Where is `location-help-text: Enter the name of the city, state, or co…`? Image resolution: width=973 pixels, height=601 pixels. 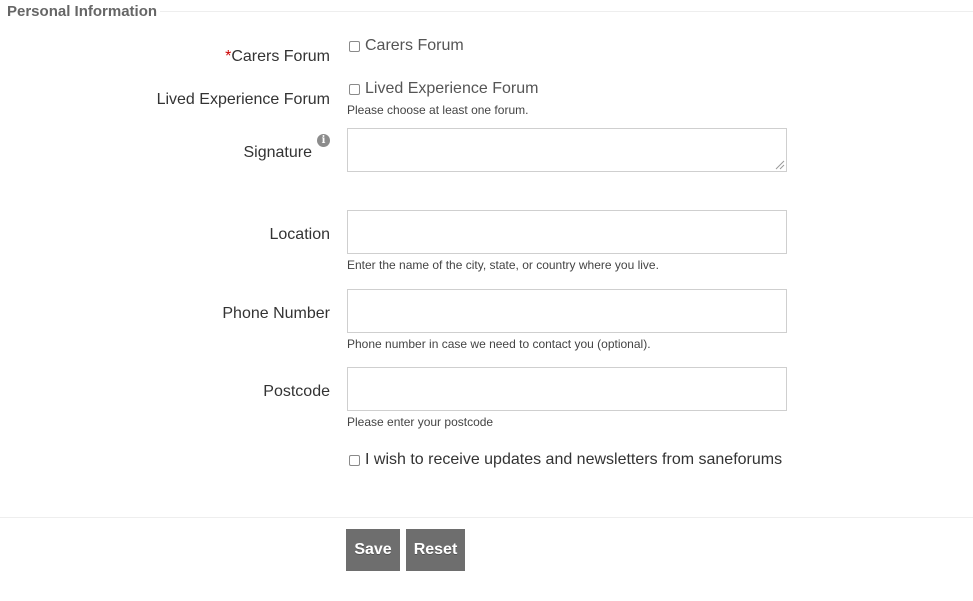
location-help-text: Enter the name of the city, state, or co… is located at coordinates (503, 265).